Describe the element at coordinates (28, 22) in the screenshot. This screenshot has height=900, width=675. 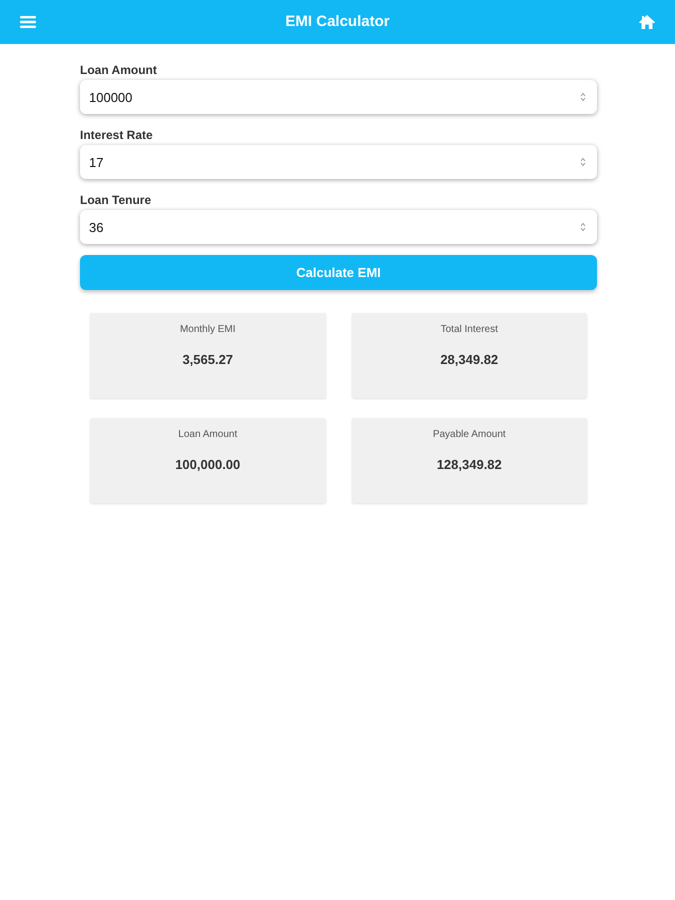
I see `menu-icon` at that location.